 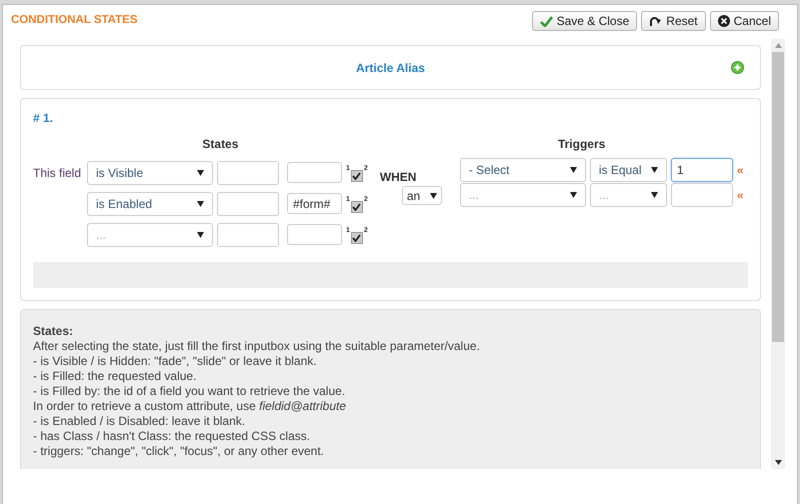 What do you see at coordinates (778, 462) in the screenshot?
I see `scroll-down-icon` at bounding box center [778, 462].